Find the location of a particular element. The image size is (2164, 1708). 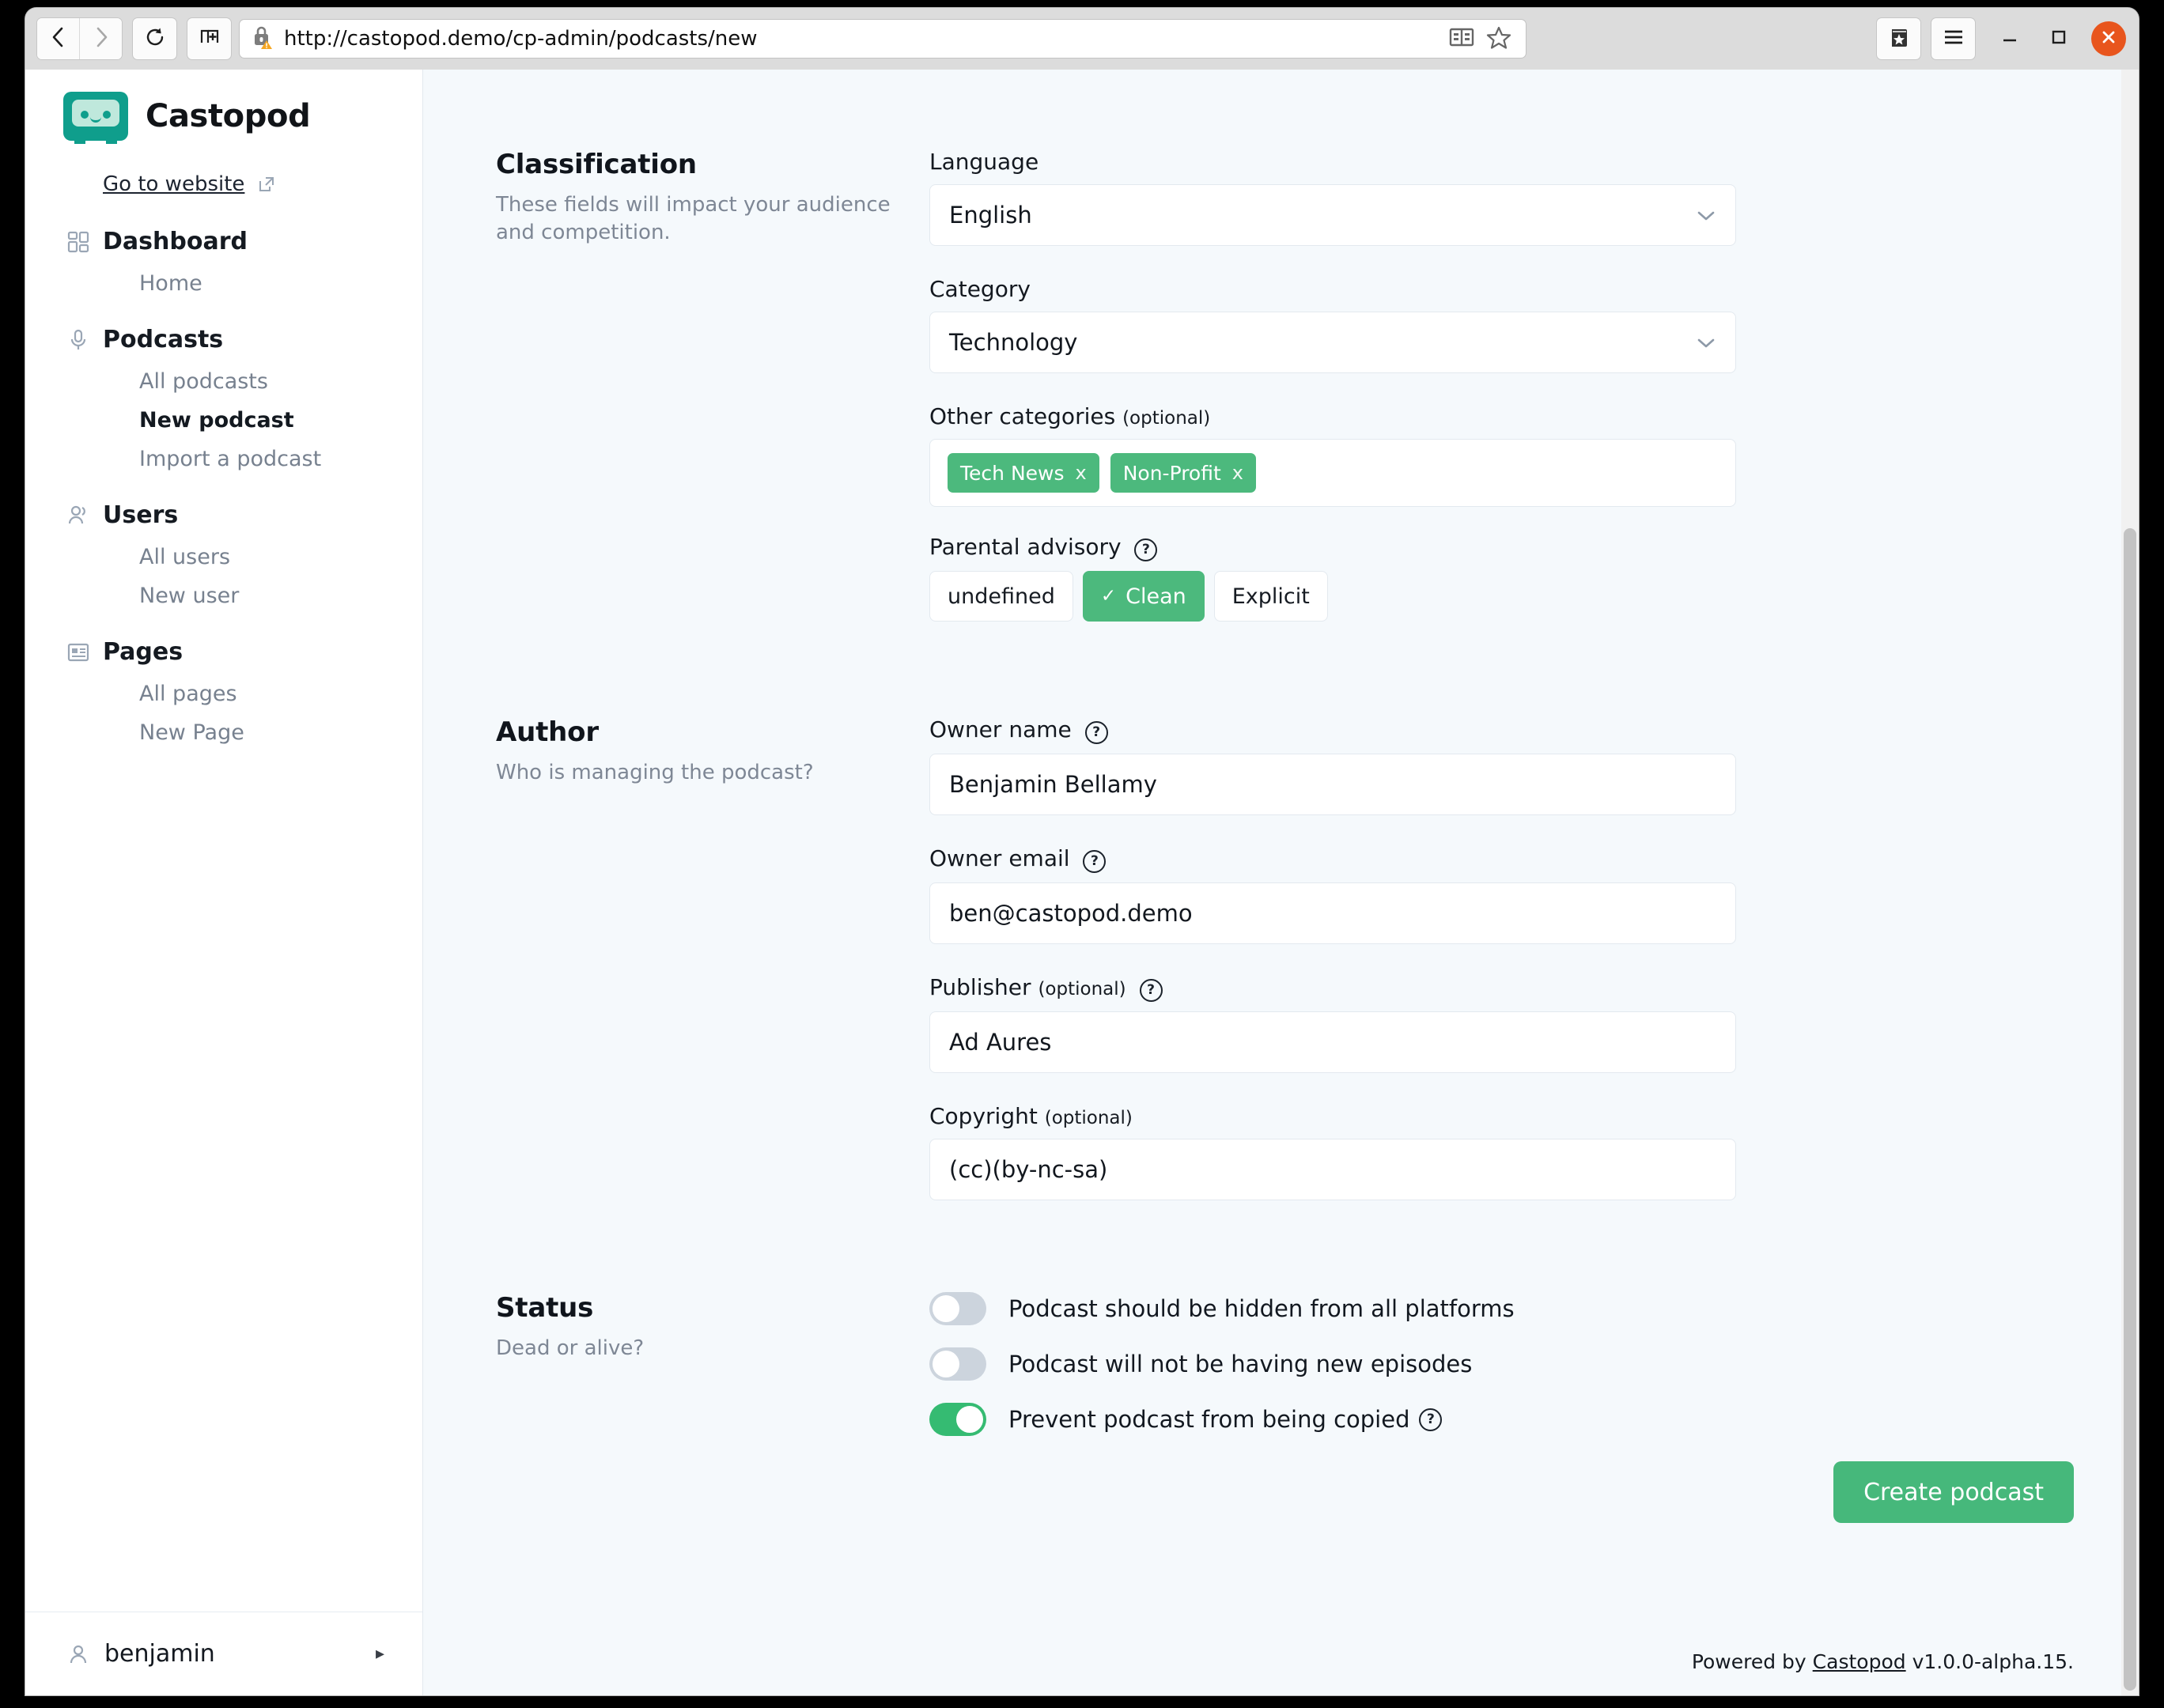

brand: Castopod is located at coordinates (224, 107).